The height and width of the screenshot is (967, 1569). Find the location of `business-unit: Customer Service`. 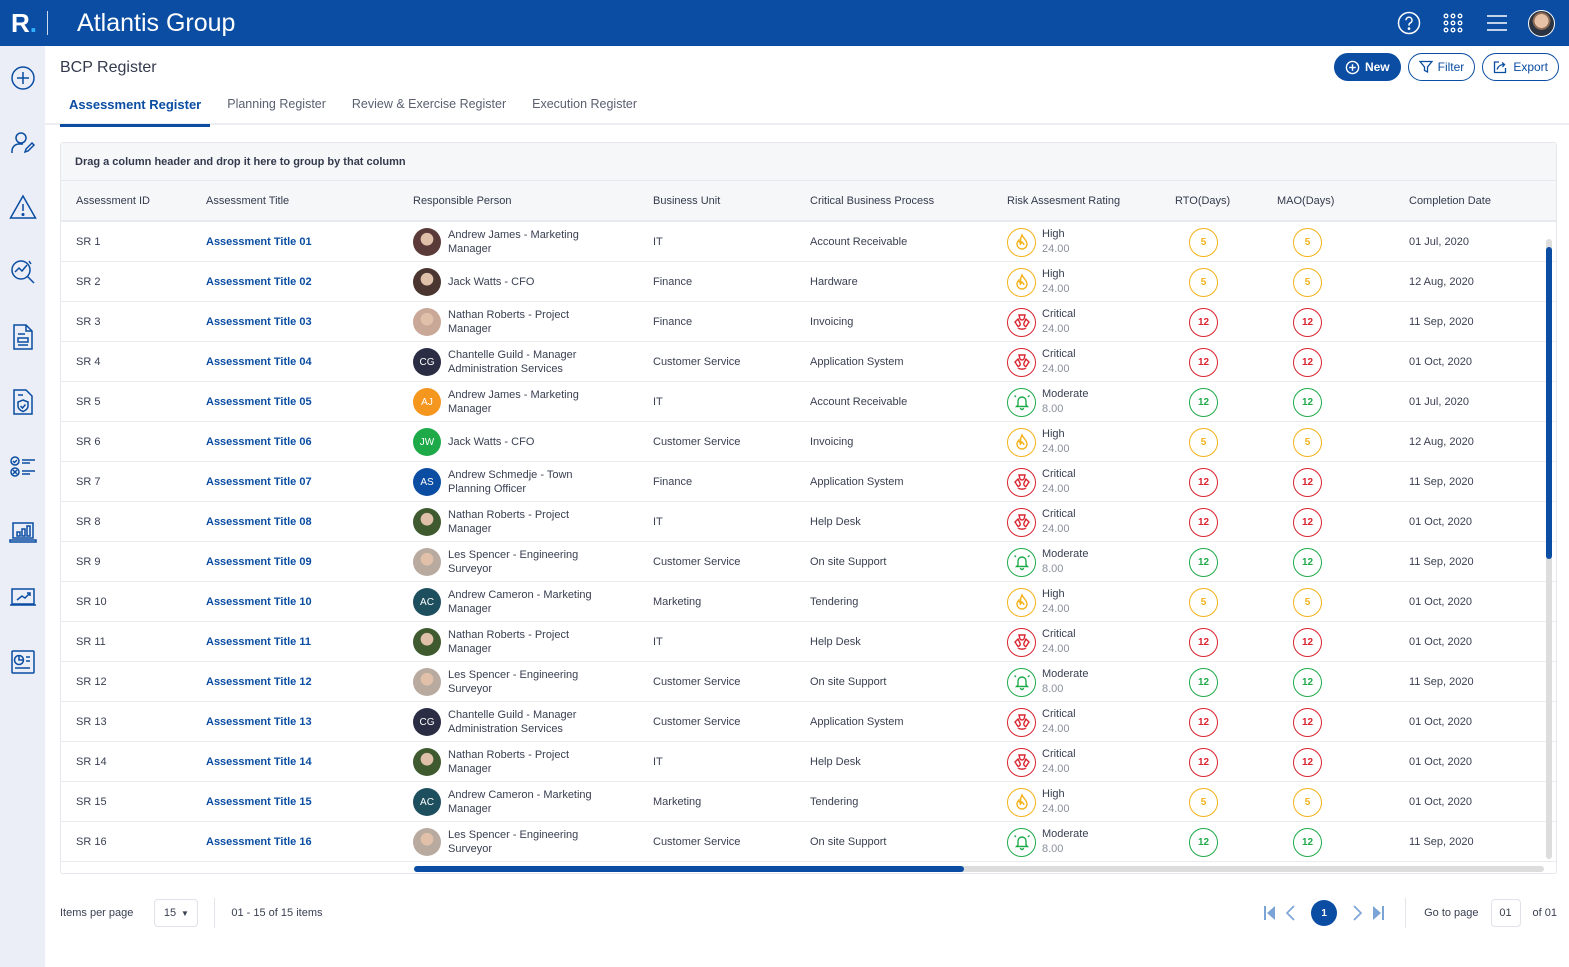

business-unit: Customer Service is located at coordinates (697, 362).